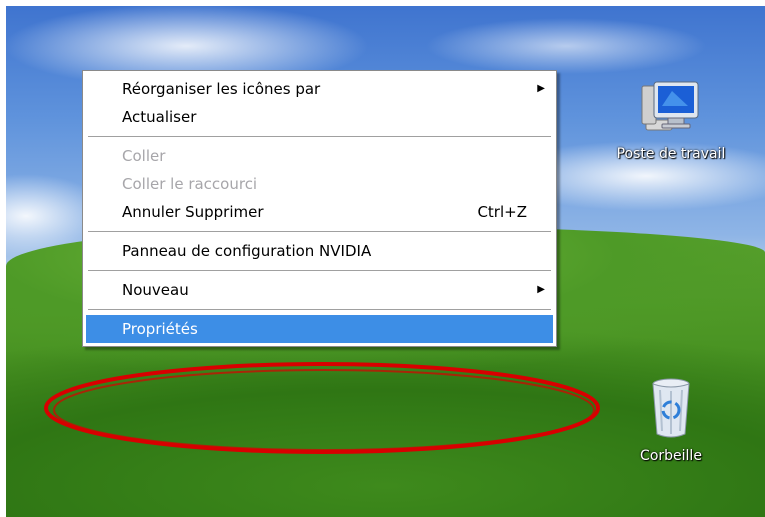 The width and height of the screenshot is (765, 517). I want to click on menu-item-label: Actualiser, so click(159, 117).